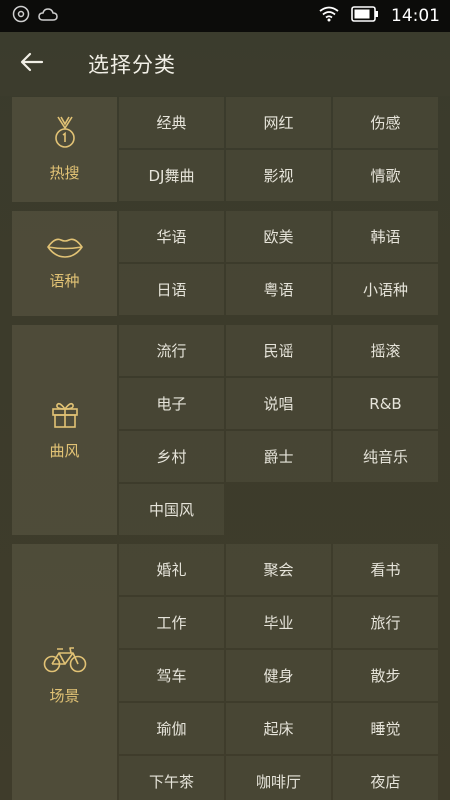  I want to click on item-button: 旅行, so click(385, 622).